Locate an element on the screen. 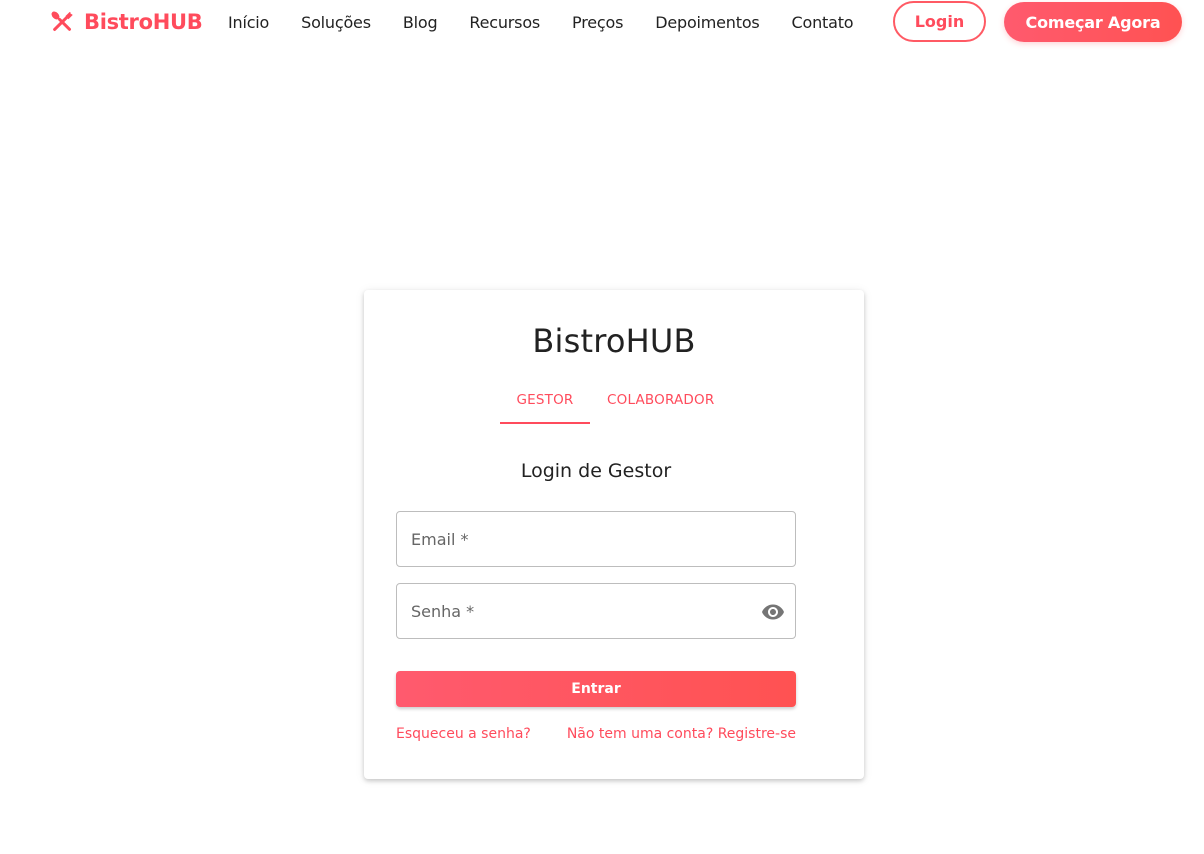 The width and height of the screenshot is (1204, 854). role-tabs: GESTOR COLABORADOR is located at coordinates (615, 401).